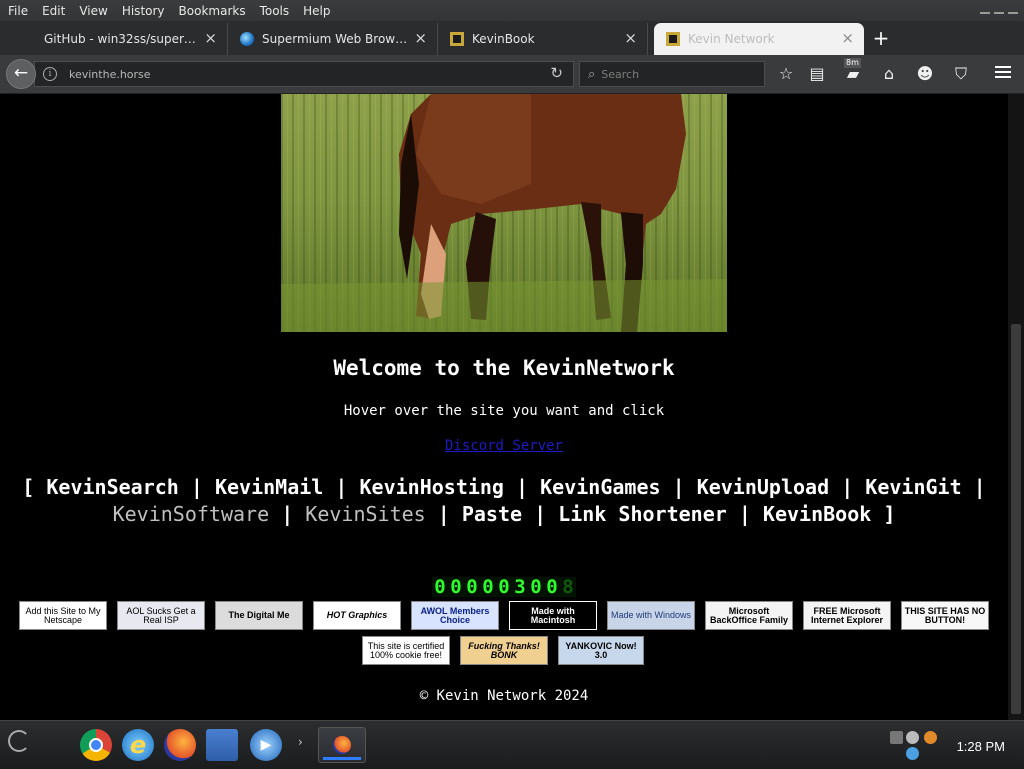  Describe the element at coordinates (180, 745) in the screenshot. I see `firefox-icon` at that location.